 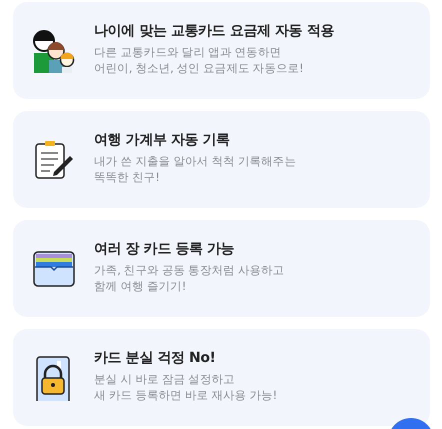 I want to click on feature-title: 여러 장 카드 등록 가능, so click(x=165, y=249).